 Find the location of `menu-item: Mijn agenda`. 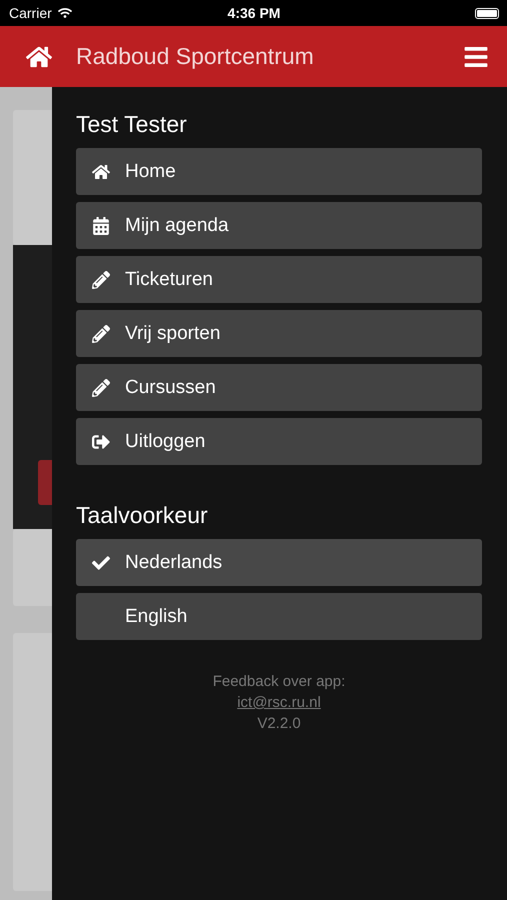

menu-item: Mijn agenda is located at coordinates (279, 225).